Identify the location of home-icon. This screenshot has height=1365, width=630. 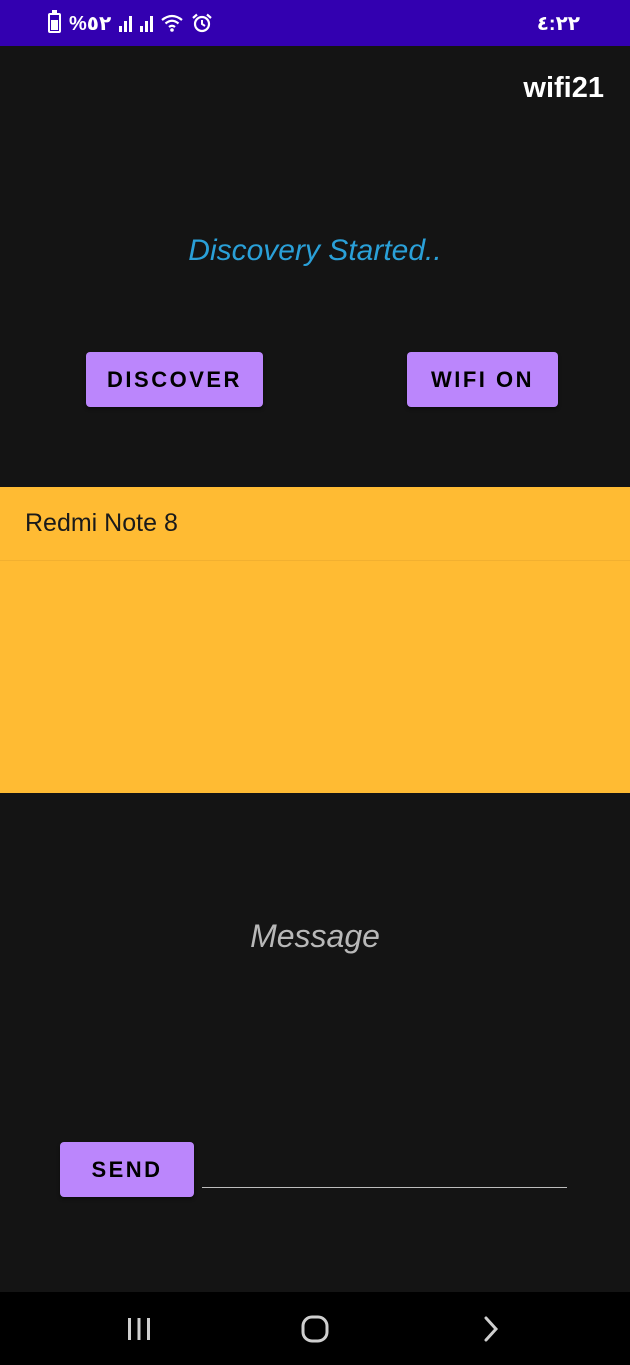
(315, 1329).